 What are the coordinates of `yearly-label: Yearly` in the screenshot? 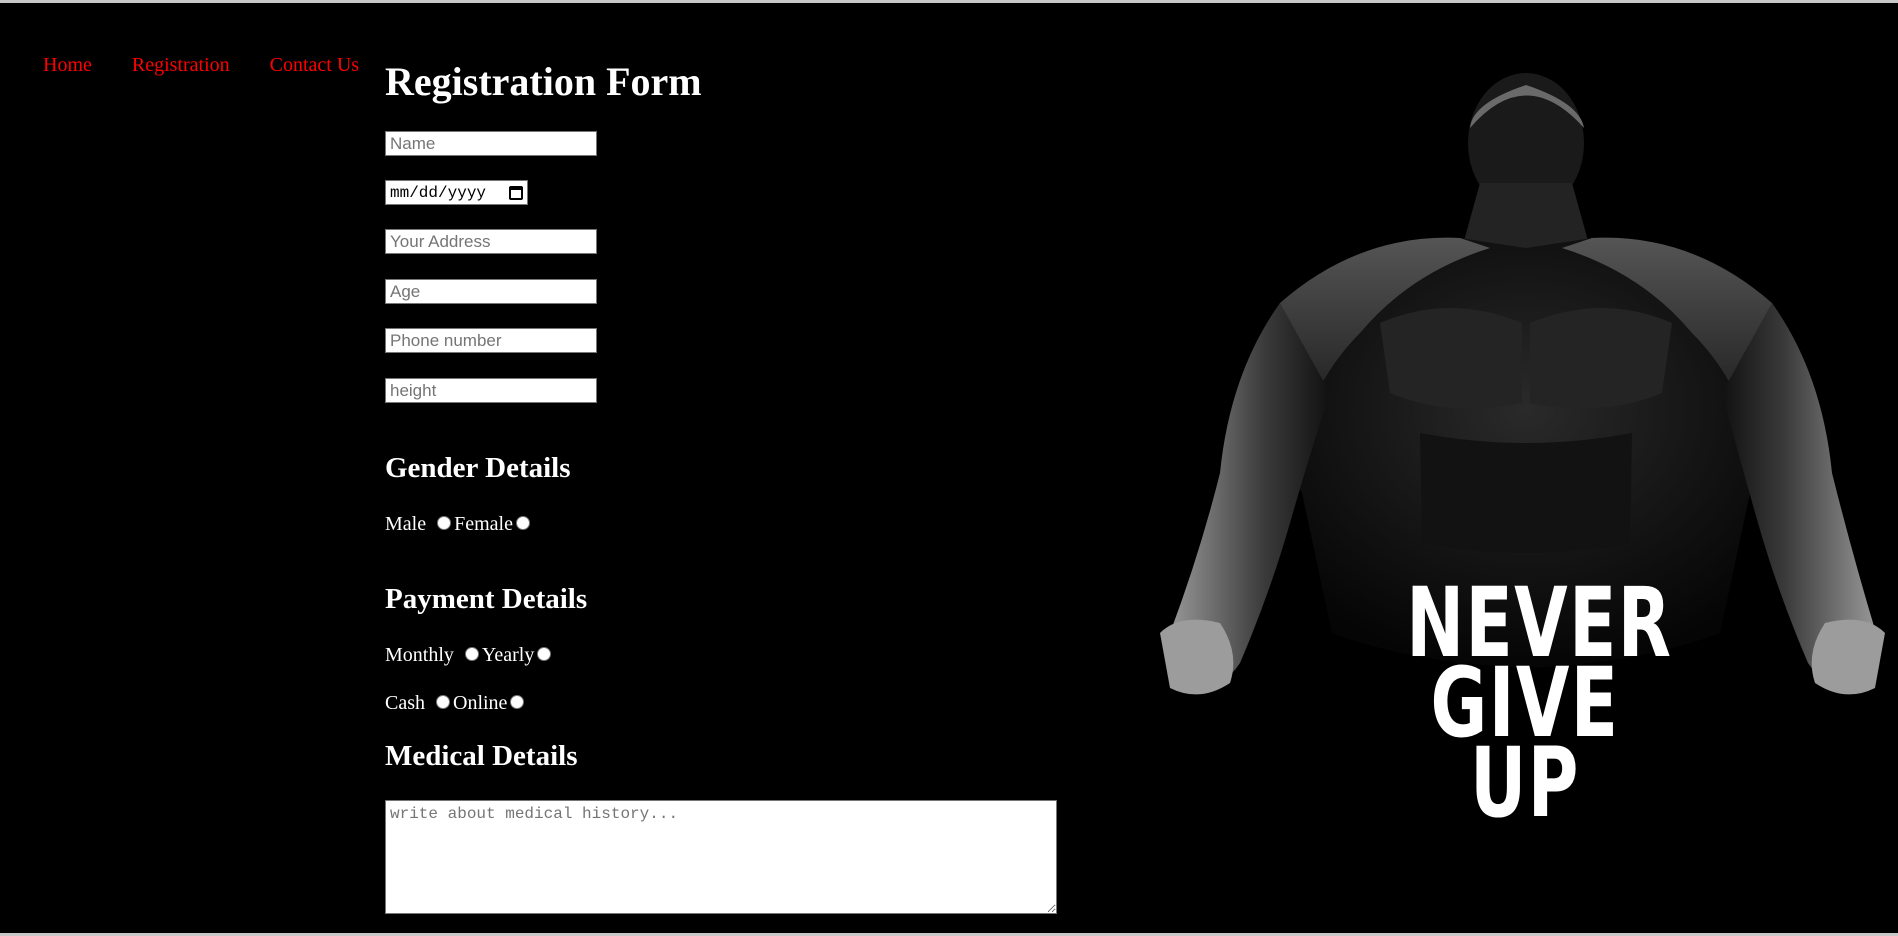 It's located at (508, 655).